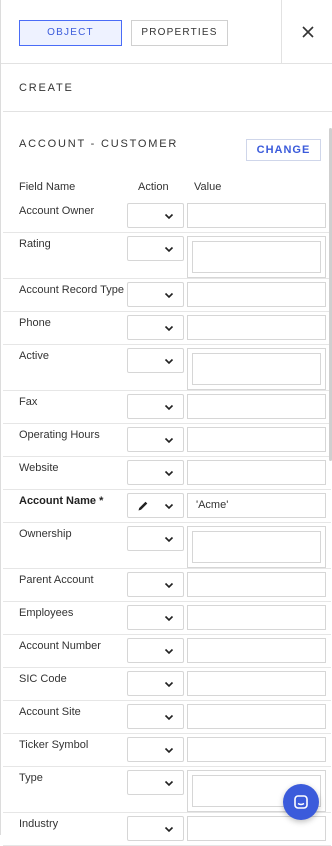 This screenshot has width=332, height=846. I want to click on field-name-label: Parent Account, so click(56, 580).